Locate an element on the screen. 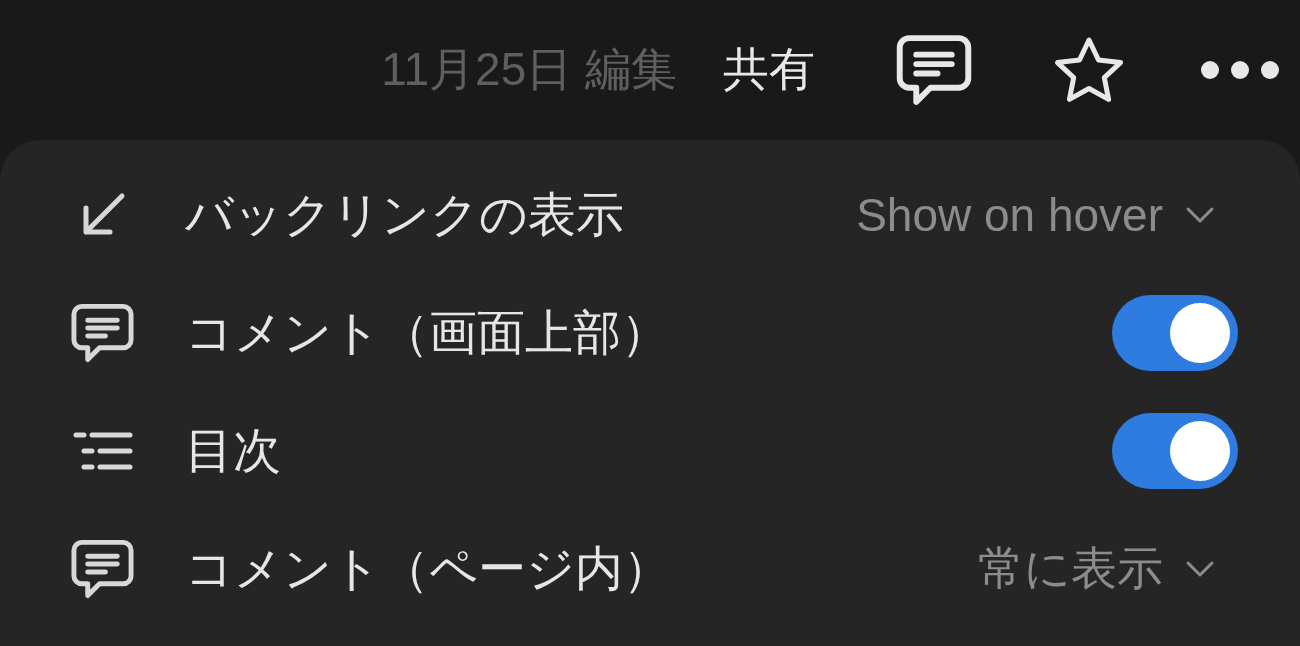  setting-label: コメント（ページ内） is located at coordinates (428, 569).